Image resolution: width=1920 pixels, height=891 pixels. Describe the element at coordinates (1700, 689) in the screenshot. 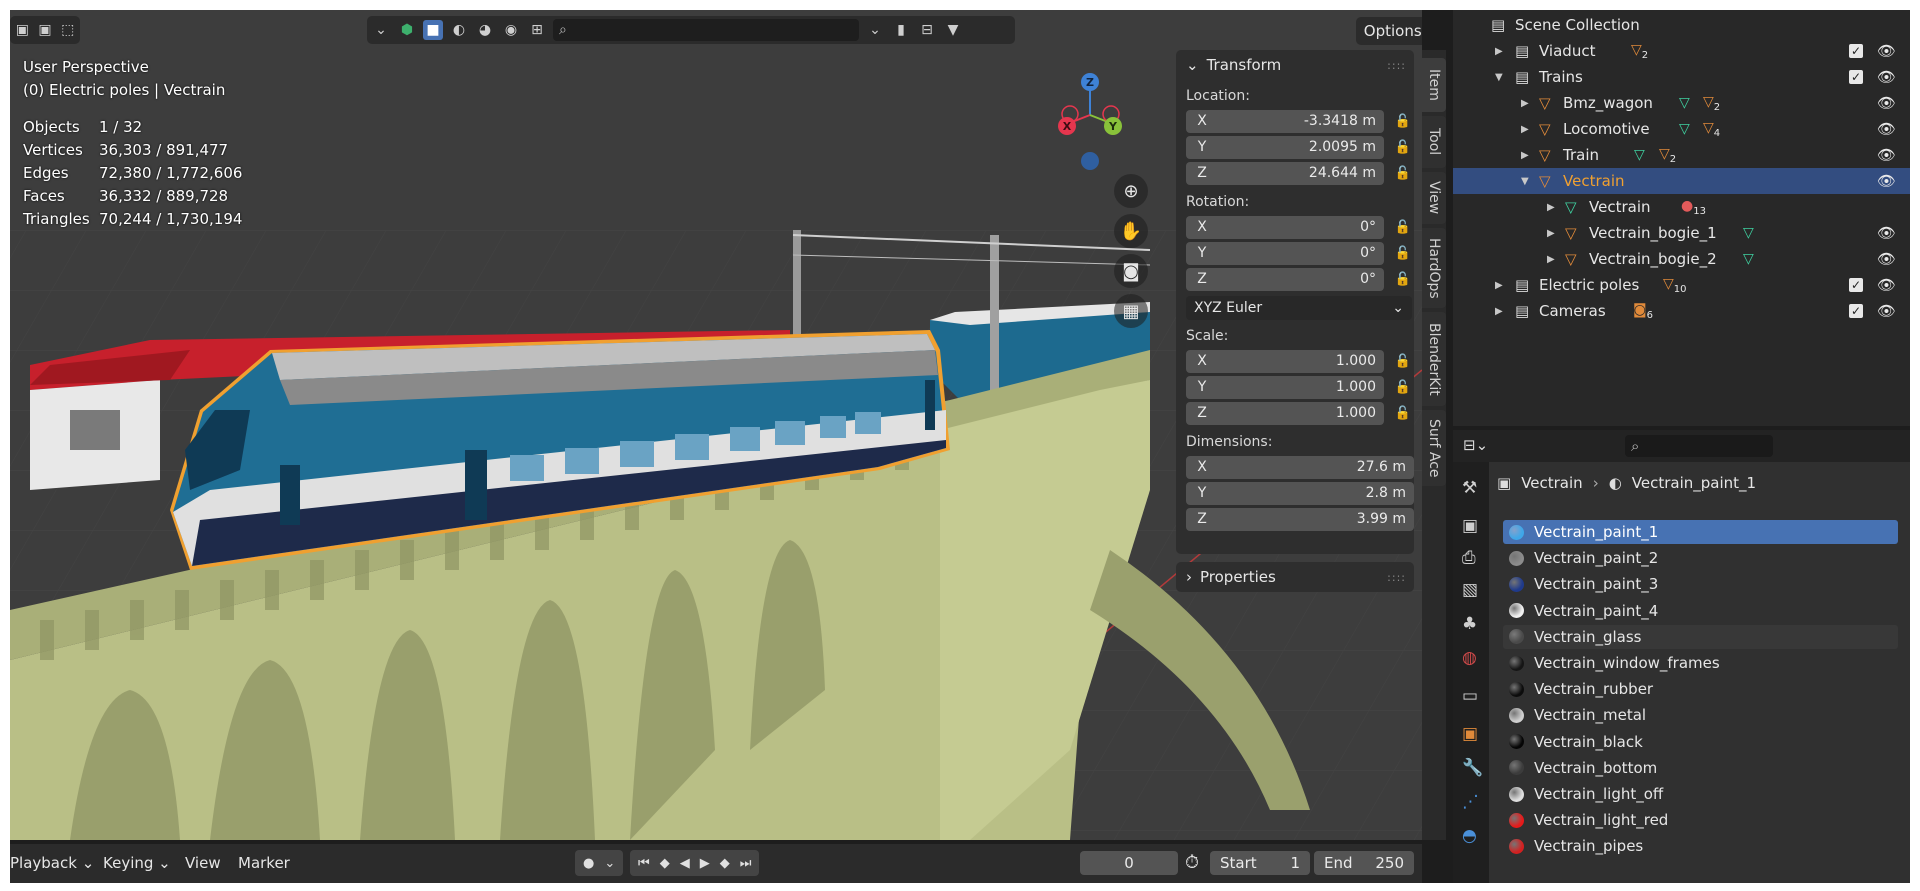

I see `material-slot-item: Vectrain_rubber` at that location.